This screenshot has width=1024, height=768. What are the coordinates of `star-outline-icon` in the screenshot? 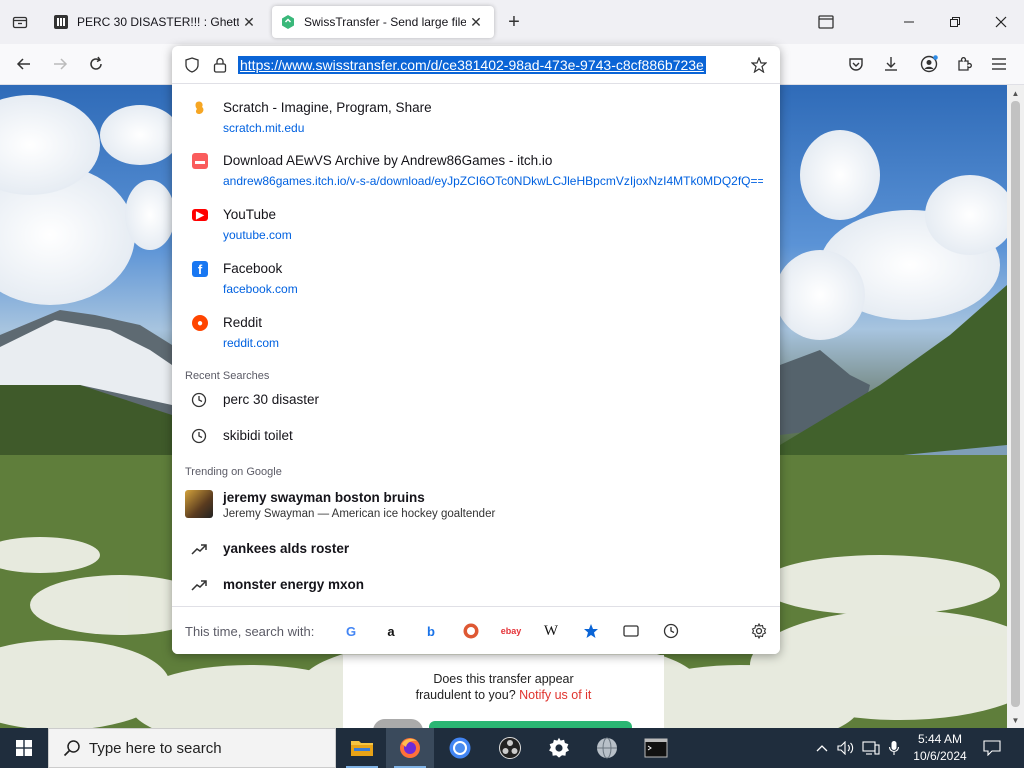 It's located at (759, 65).